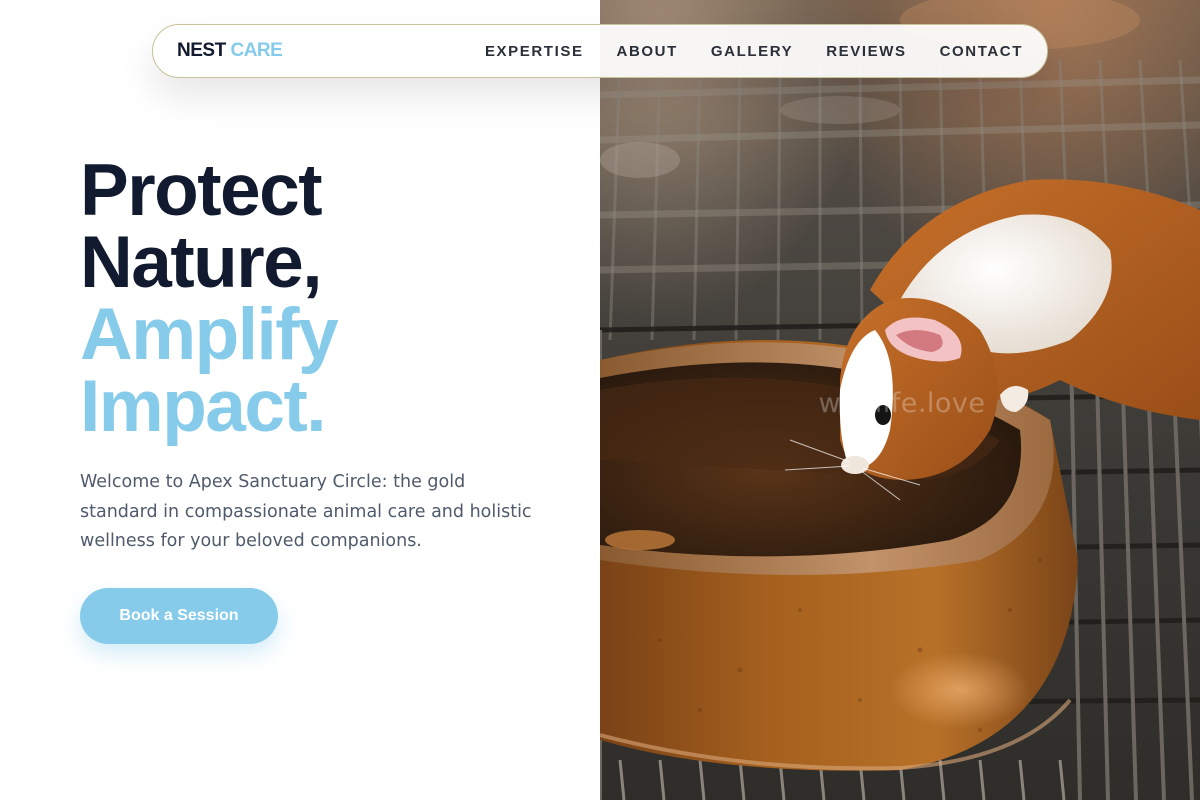  I want to click on brand-name-part2: CARE, so click(256, 50).